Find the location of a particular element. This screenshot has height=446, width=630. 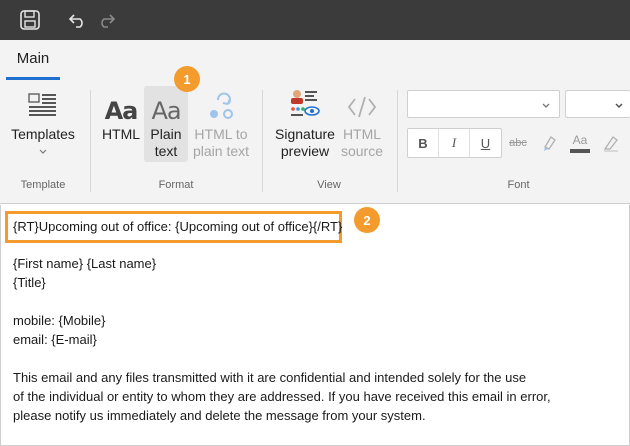

font-size-select is located at coordinates (597, 104).